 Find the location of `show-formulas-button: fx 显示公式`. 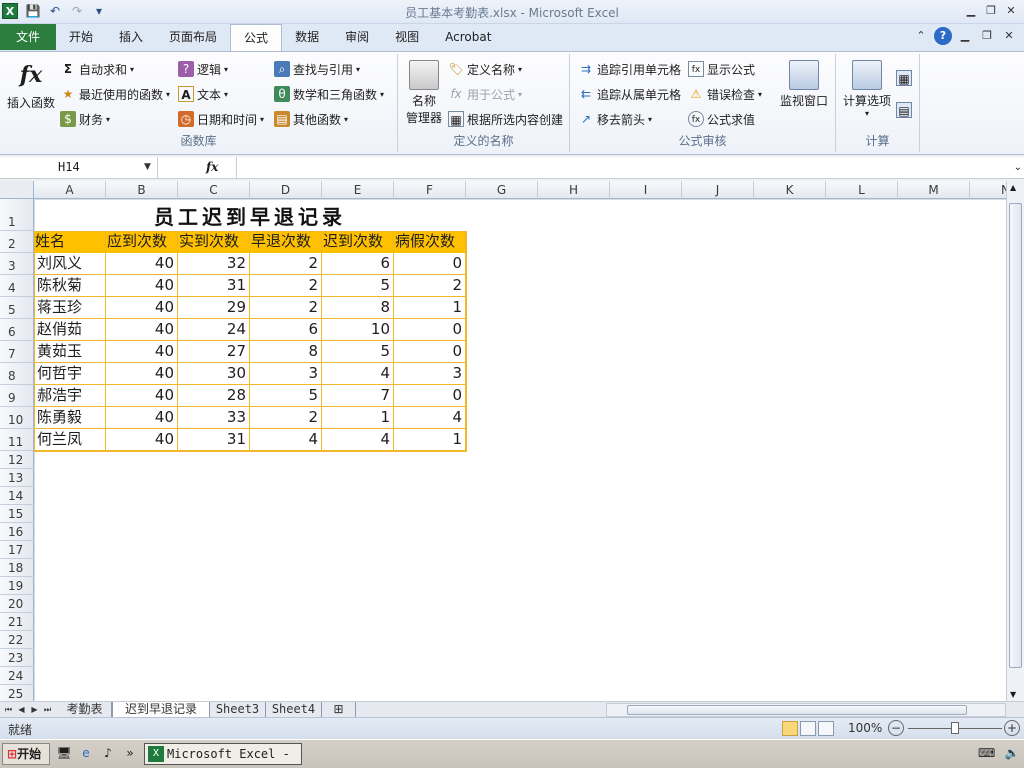

show-formulas-button: fx 显示公式 is located at coordinates (721, 69).